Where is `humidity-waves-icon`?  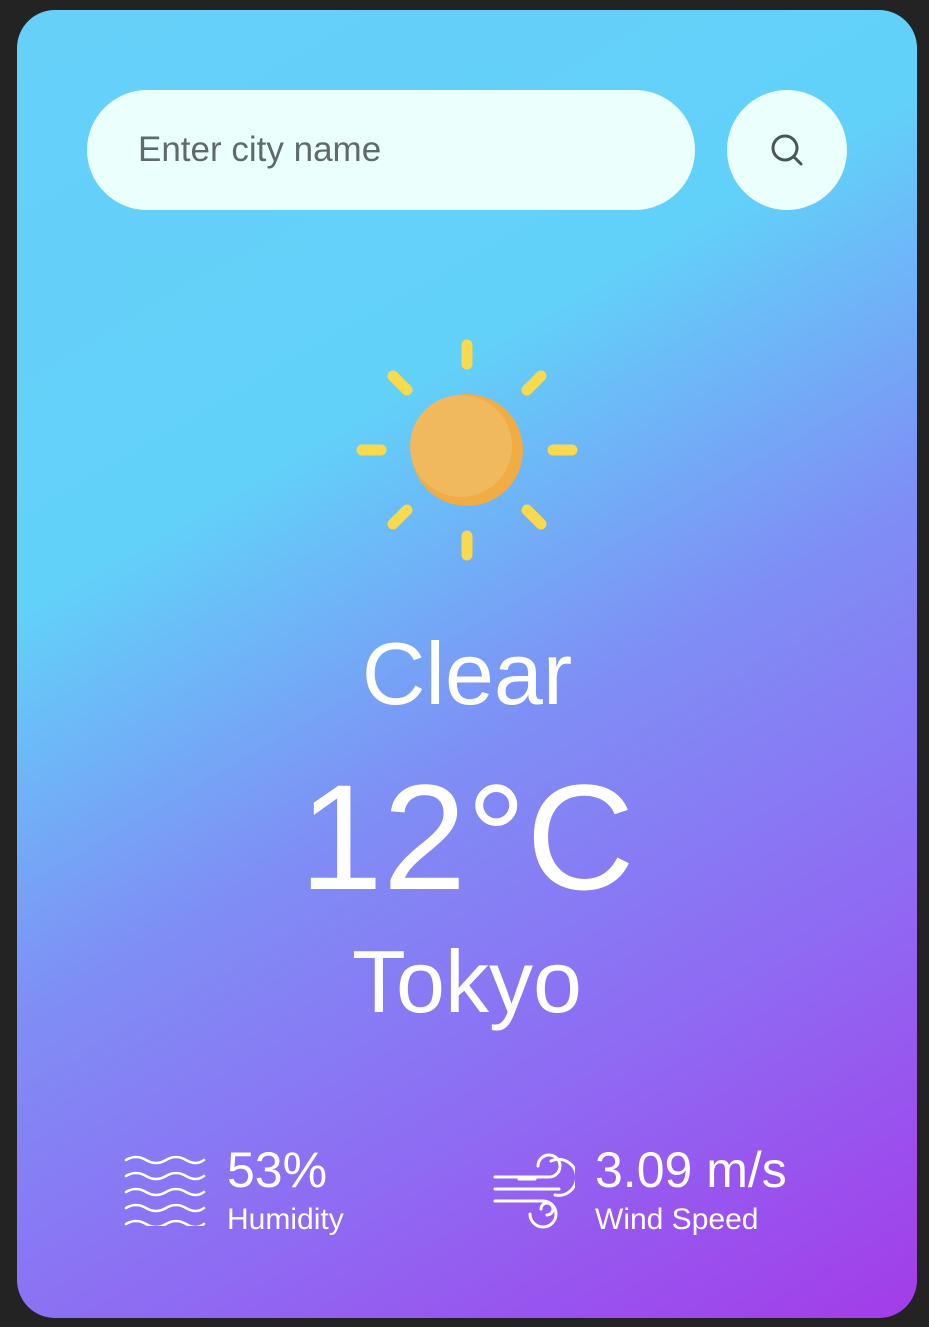 humidity-waves-icon is located at coordinates (165, 1190).